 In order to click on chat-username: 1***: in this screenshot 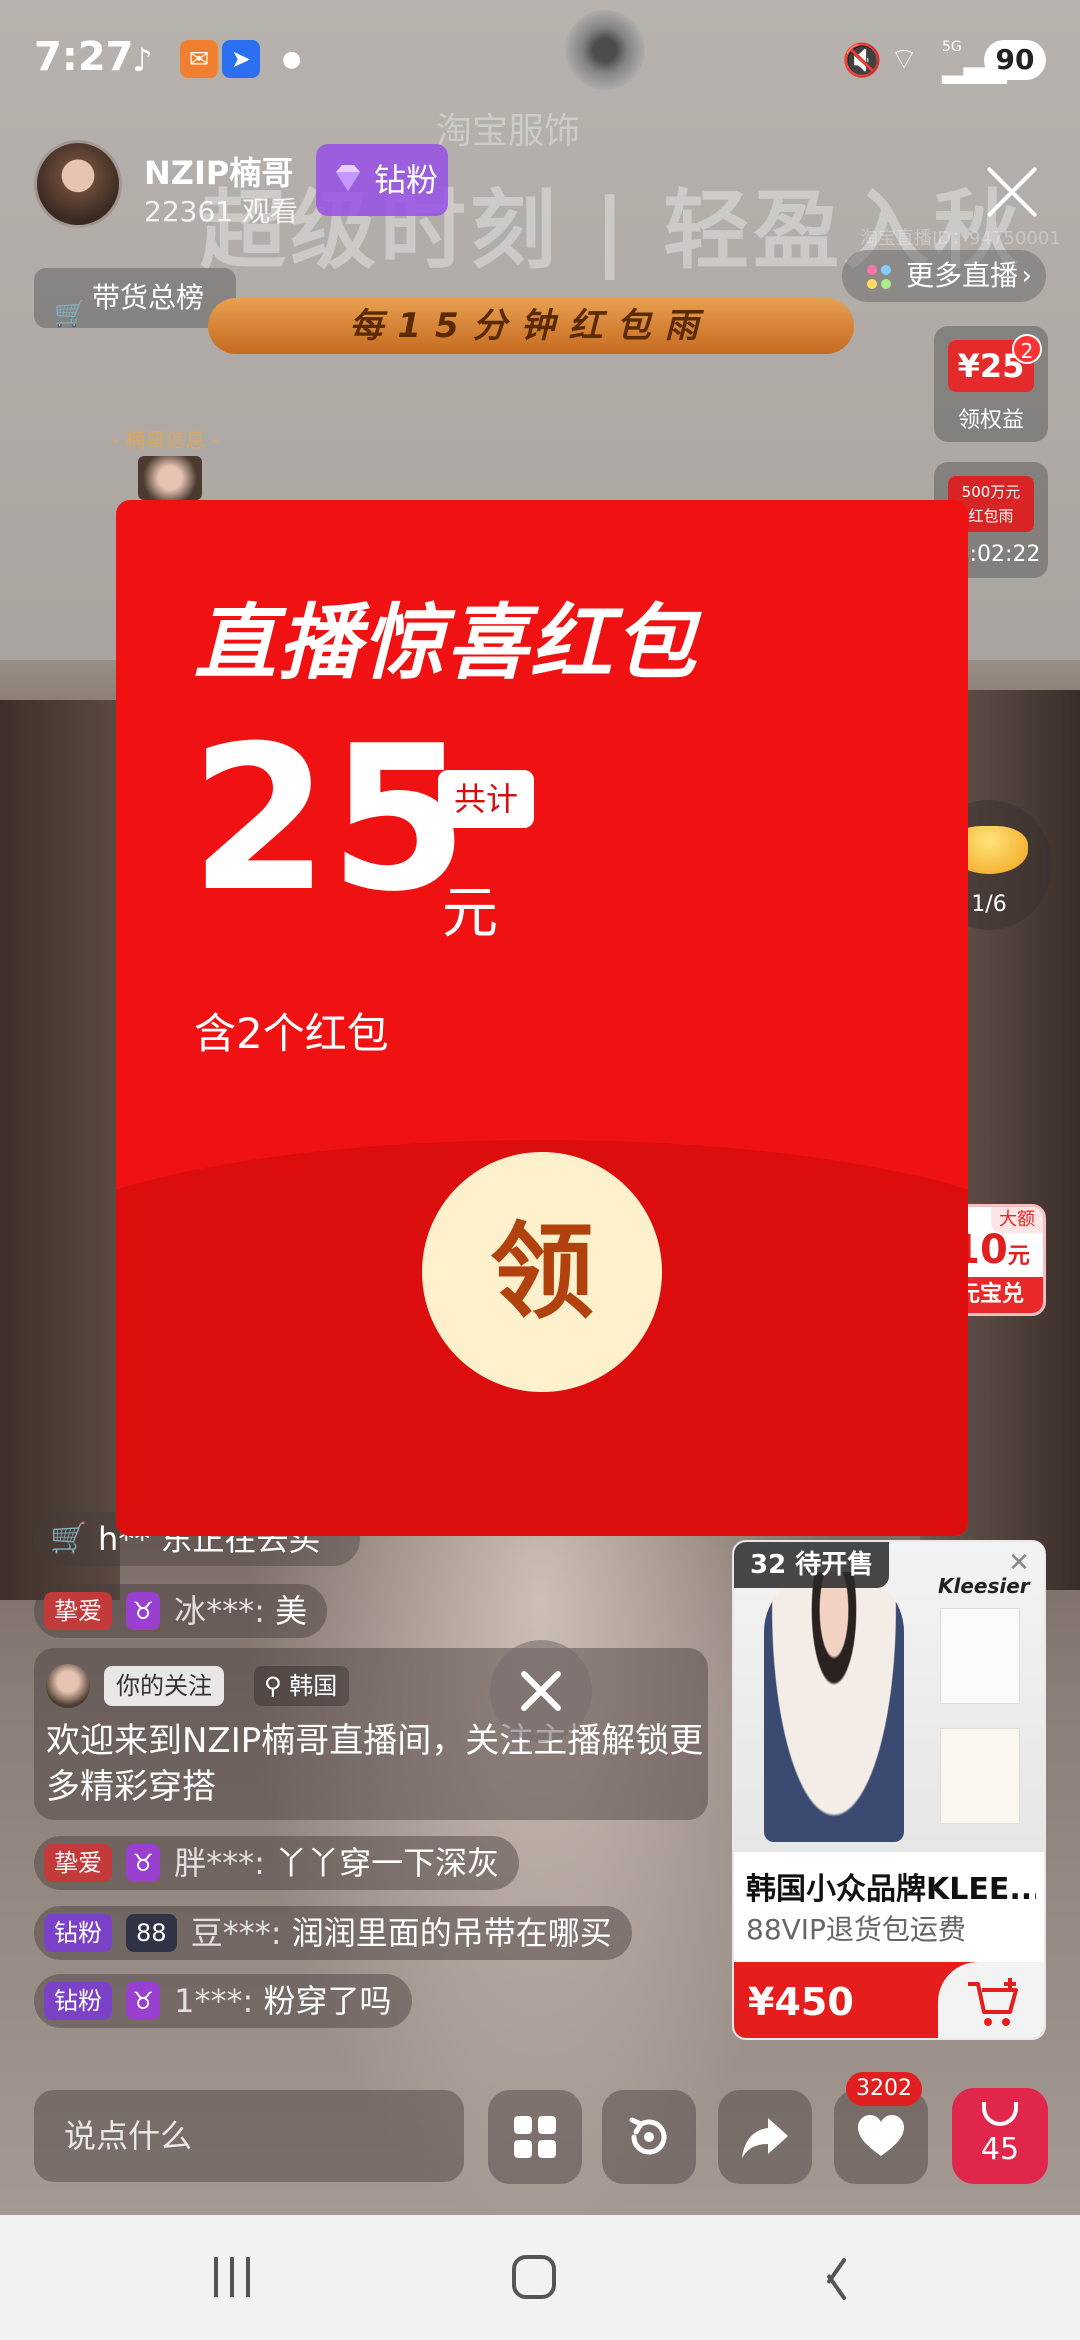, I will do `click(214, 2001)`.